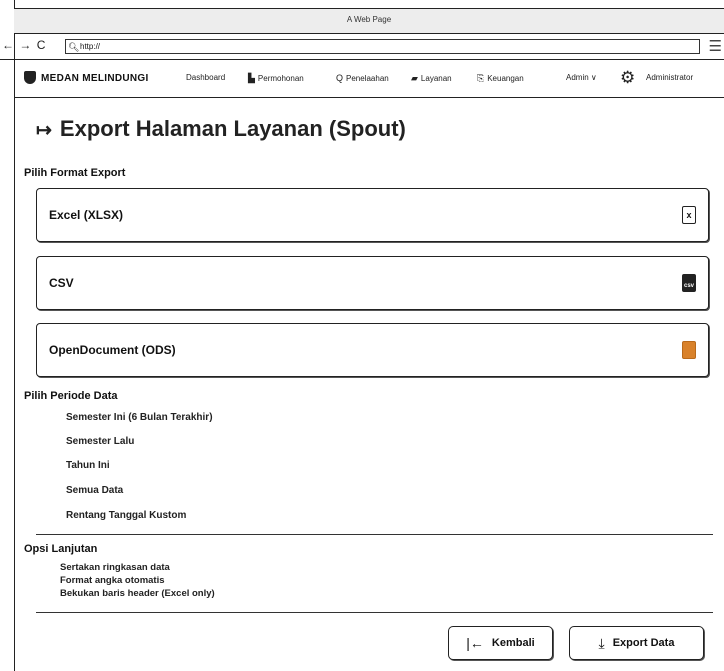  I want to click on window-title: A Web Page, so click(369, 19).